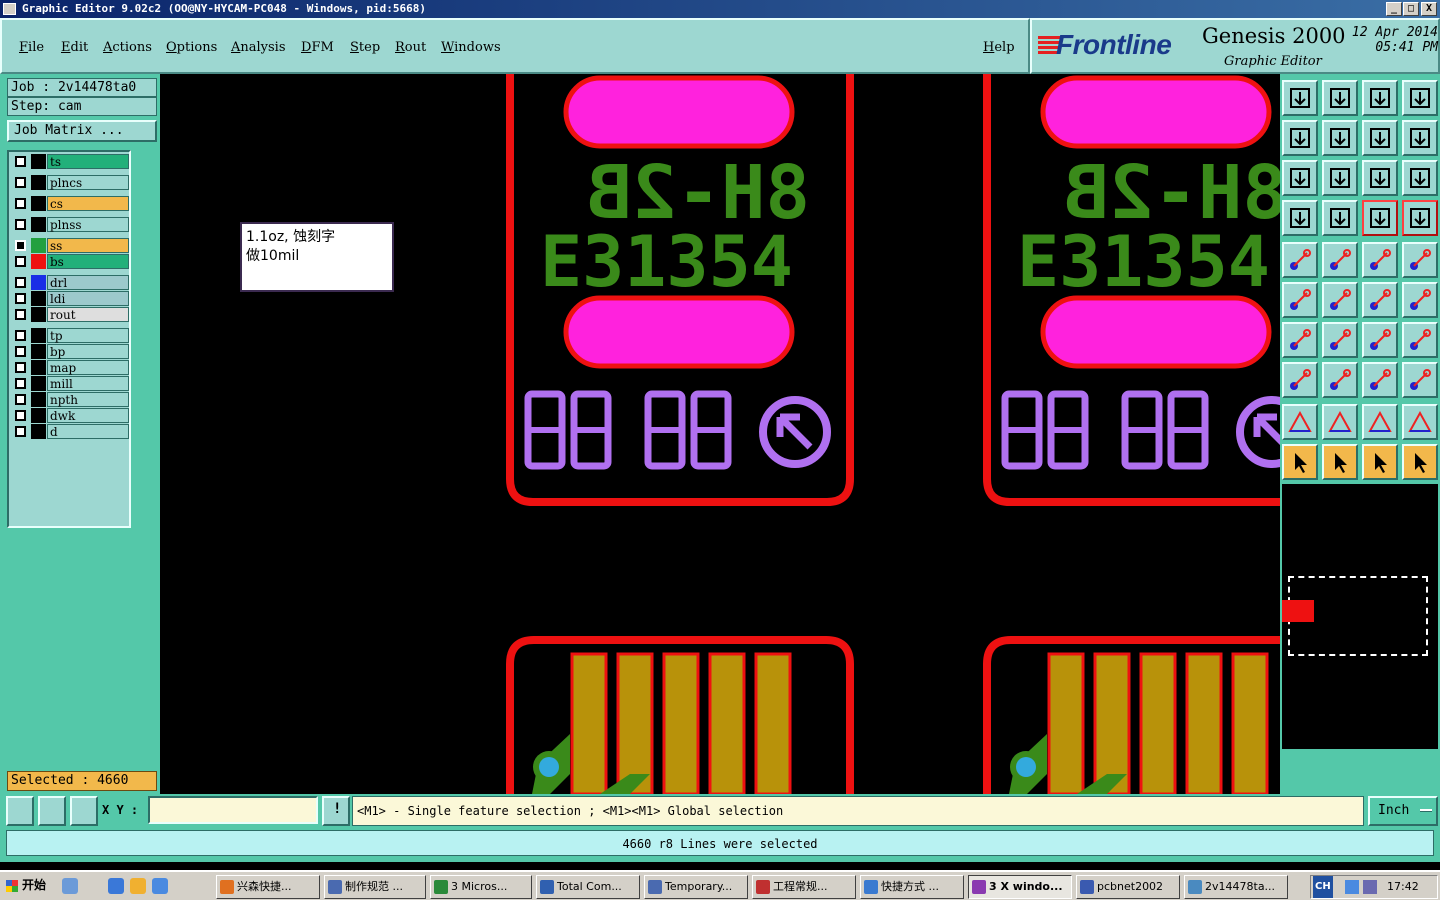 This screenshot has width=1440, height=900. What do you see at coordinates (1300, 422) in the screenshot?
I see `tri-1-button` at bounding box center [1300, 422].